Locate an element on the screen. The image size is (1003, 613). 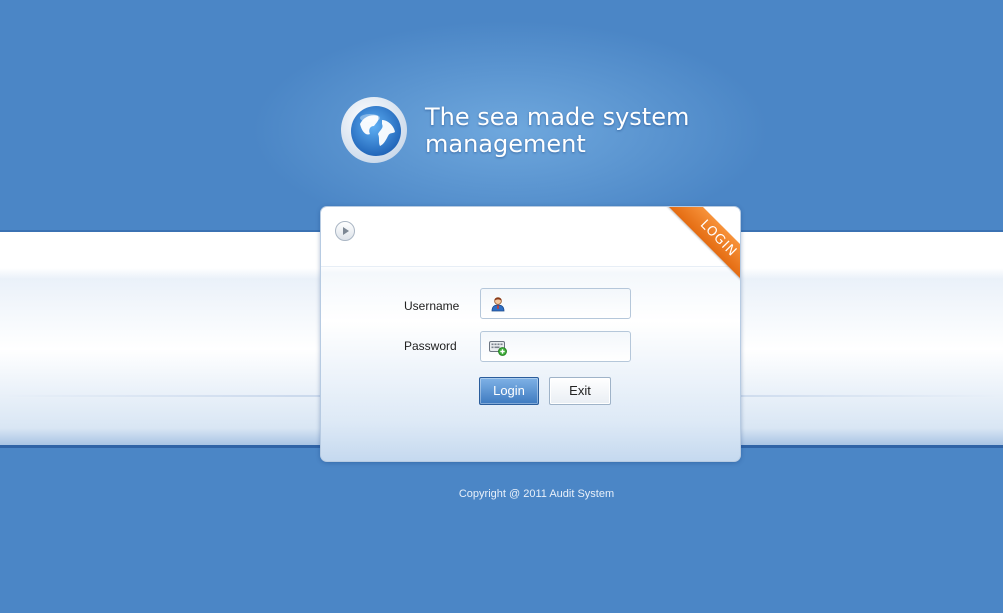
login-button: Login is located at coordinates (509, 391).